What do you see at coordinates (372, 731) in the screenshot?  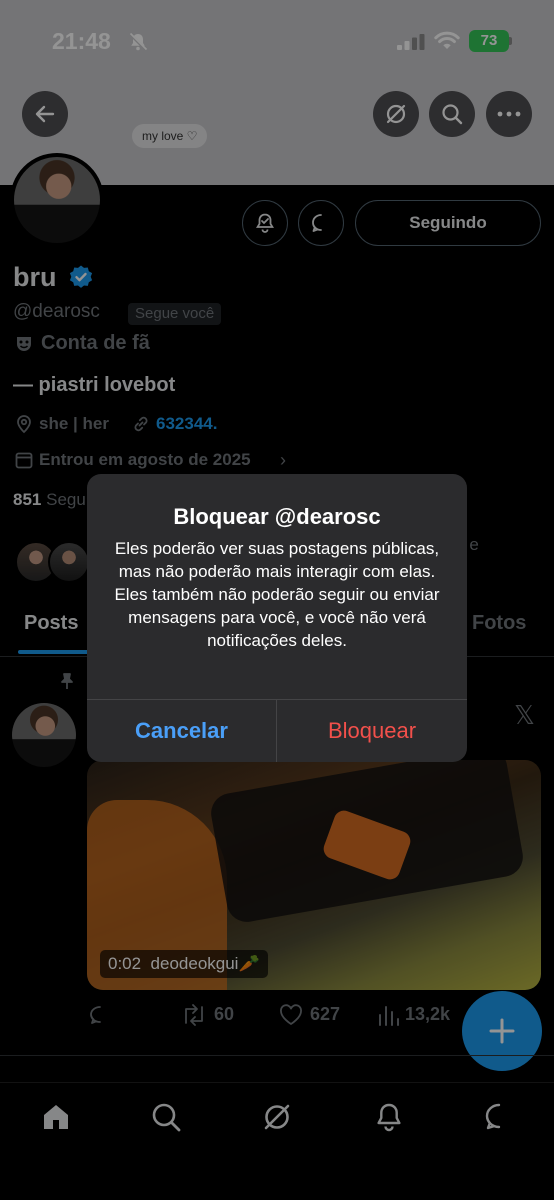 I see `block-button: Bloquear` at bounding box center [372, 731].